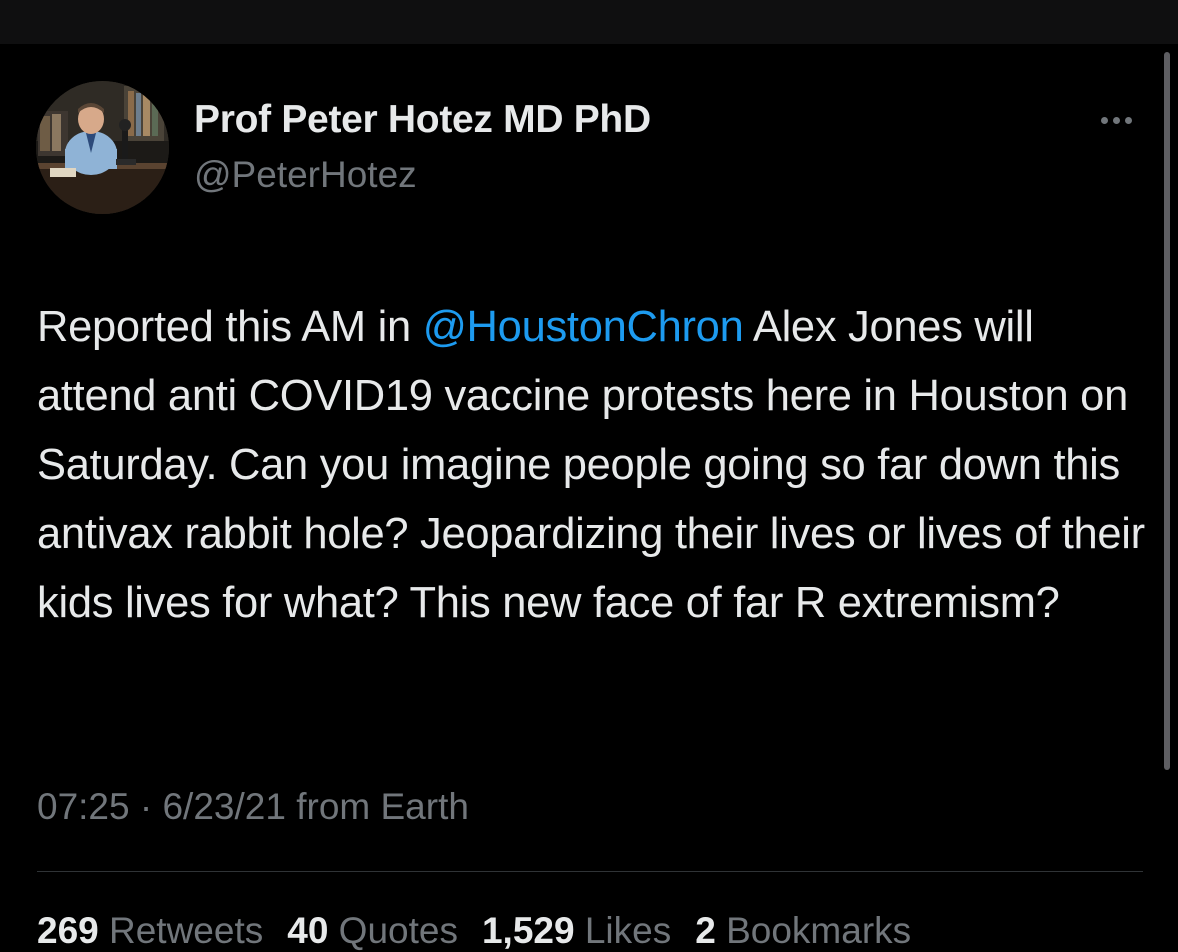  I want to click on bookmarks-count: 2, so click(705, 930).